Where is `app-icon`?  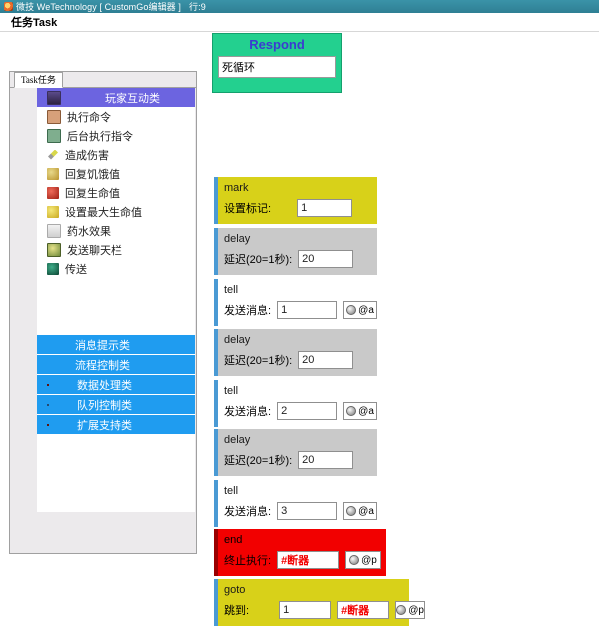
app-icon is located at coordinates (8, 6).